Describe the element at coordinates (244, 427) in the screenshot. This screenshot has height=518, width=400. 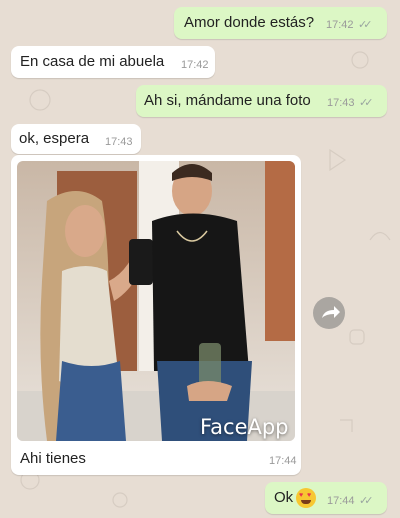
I see `faceapp-watermark: FaceApp` at that location.